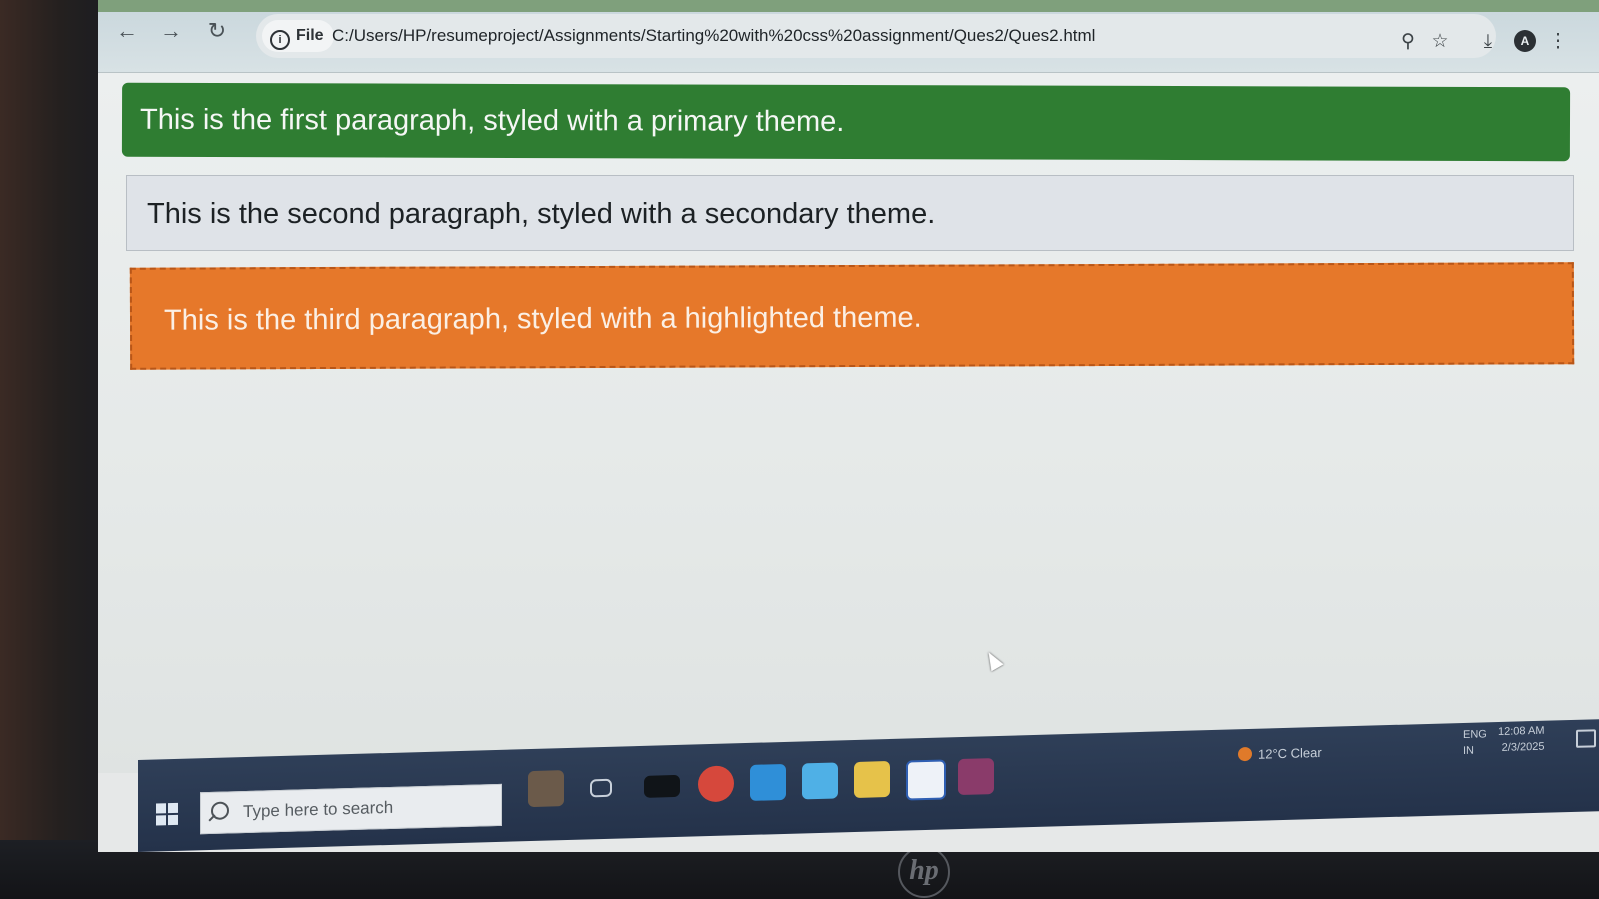 The height and width of the screenshot is (899, 1599). I want to click on forward-icon: →, so click(171, 31).